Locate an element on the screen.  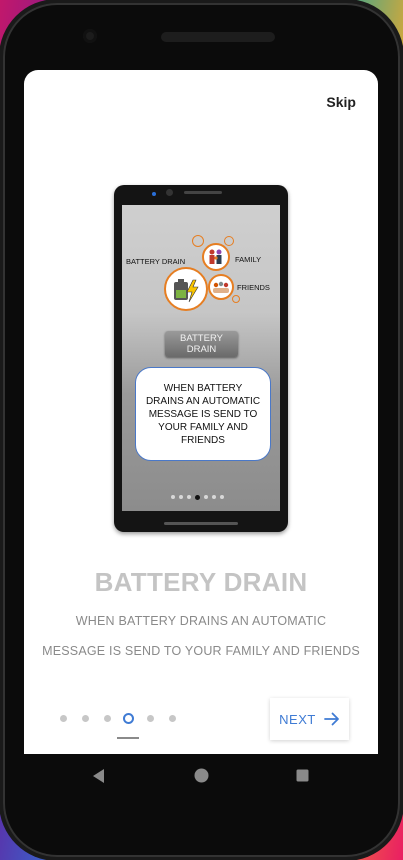
battery-icon is located at coordinates (186, 289).